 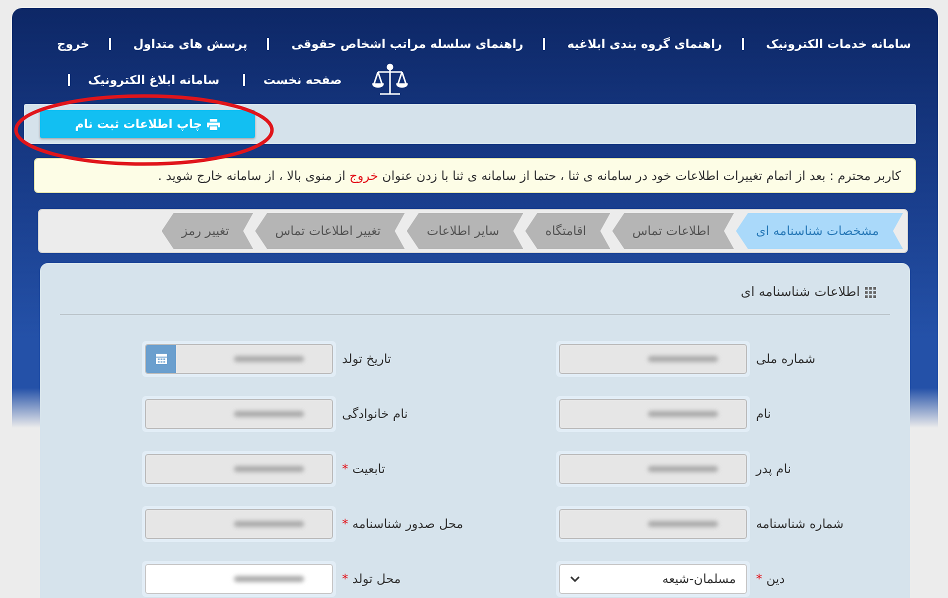 I want to click on scales-icon, so click(x=390, y=80).